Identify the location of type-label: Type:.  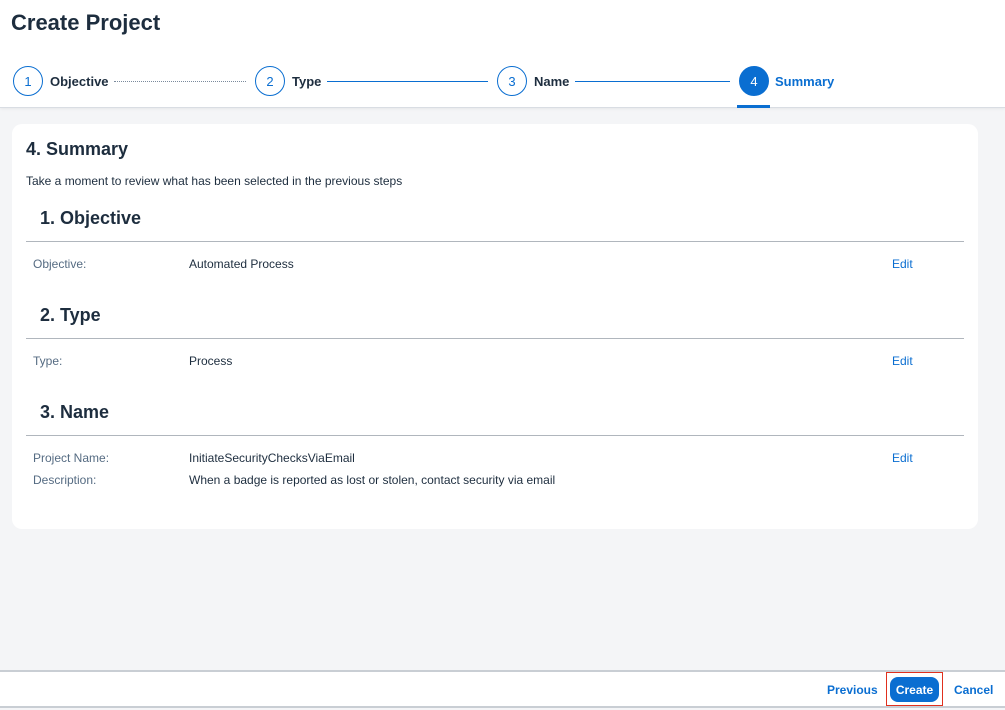
(48, 361).